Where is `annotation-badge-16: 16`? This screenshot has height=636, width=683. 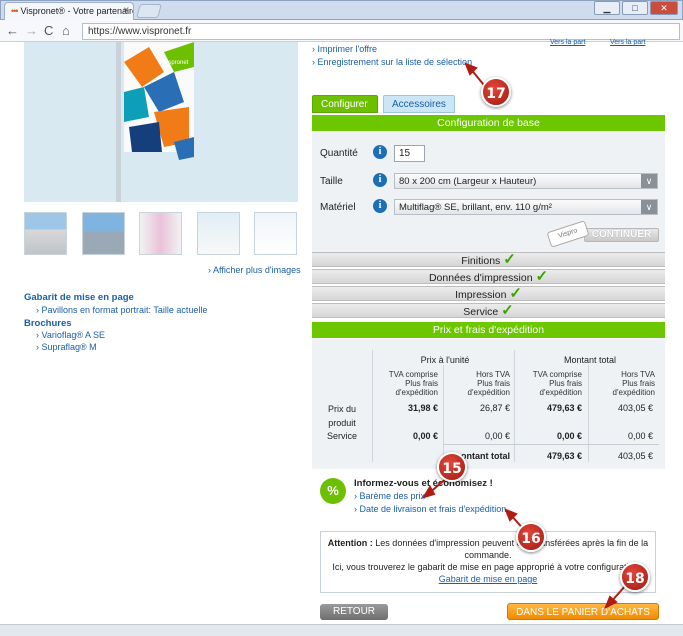 annotation-badge-16: 16 is located at coordinates (531, 537).